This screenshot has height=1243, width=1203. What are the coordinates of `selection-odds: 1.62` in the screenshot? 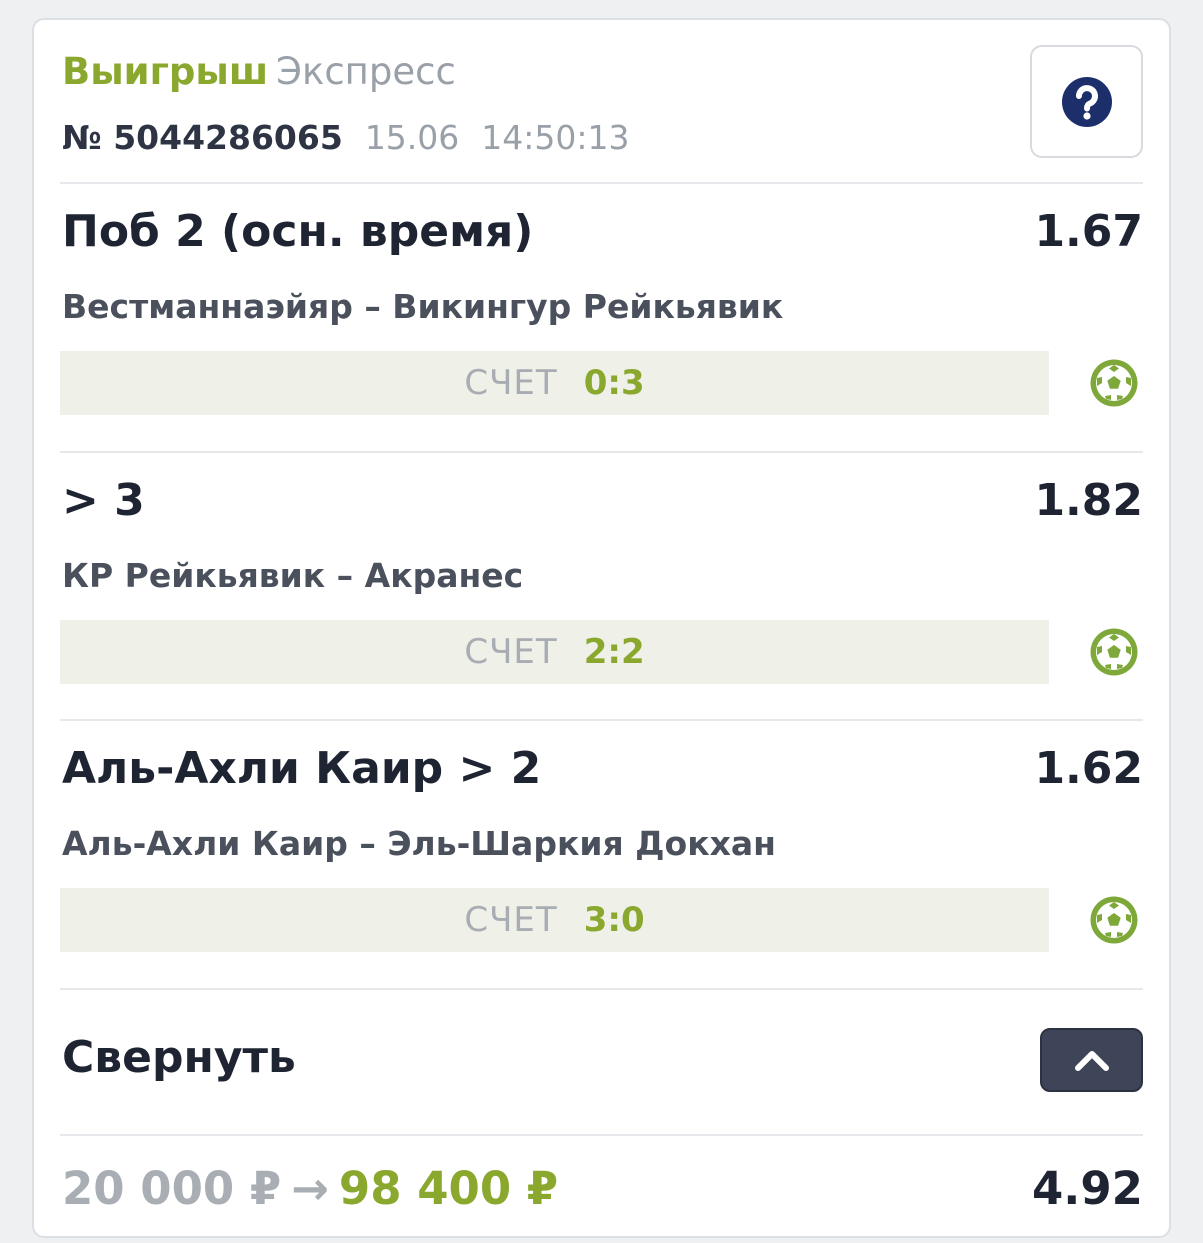 It's located at (1088, 768).